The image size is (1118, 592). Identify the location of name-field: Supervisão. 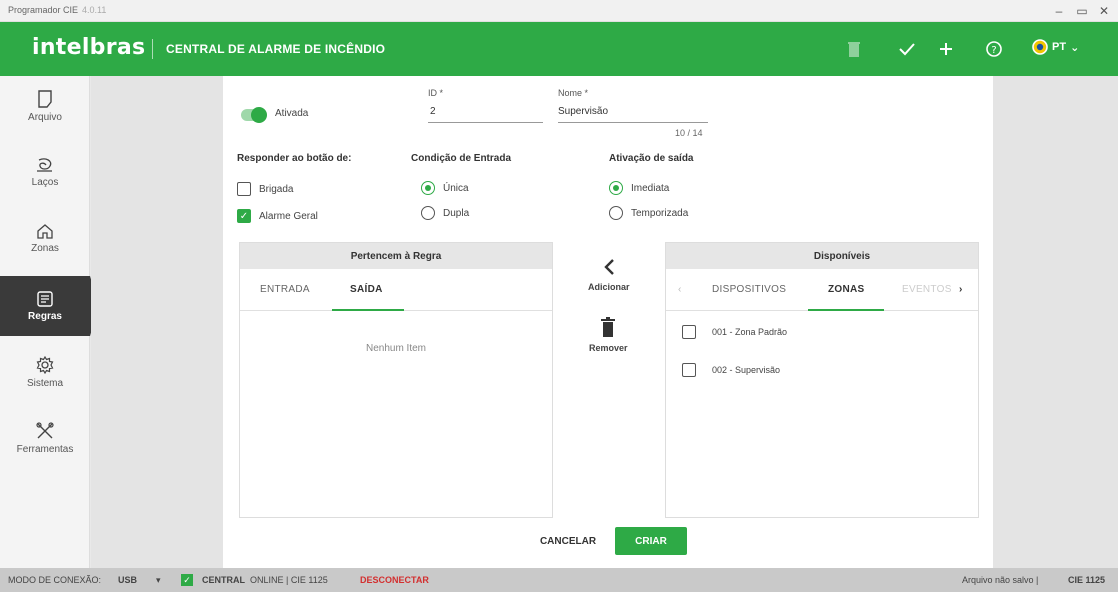
(583, 111).